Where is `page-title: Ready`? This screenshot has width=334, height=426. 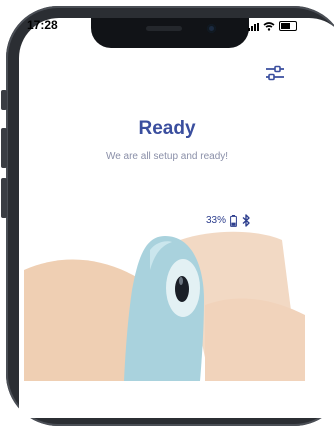
page-title: Ready is located at coordinates (167, 128).